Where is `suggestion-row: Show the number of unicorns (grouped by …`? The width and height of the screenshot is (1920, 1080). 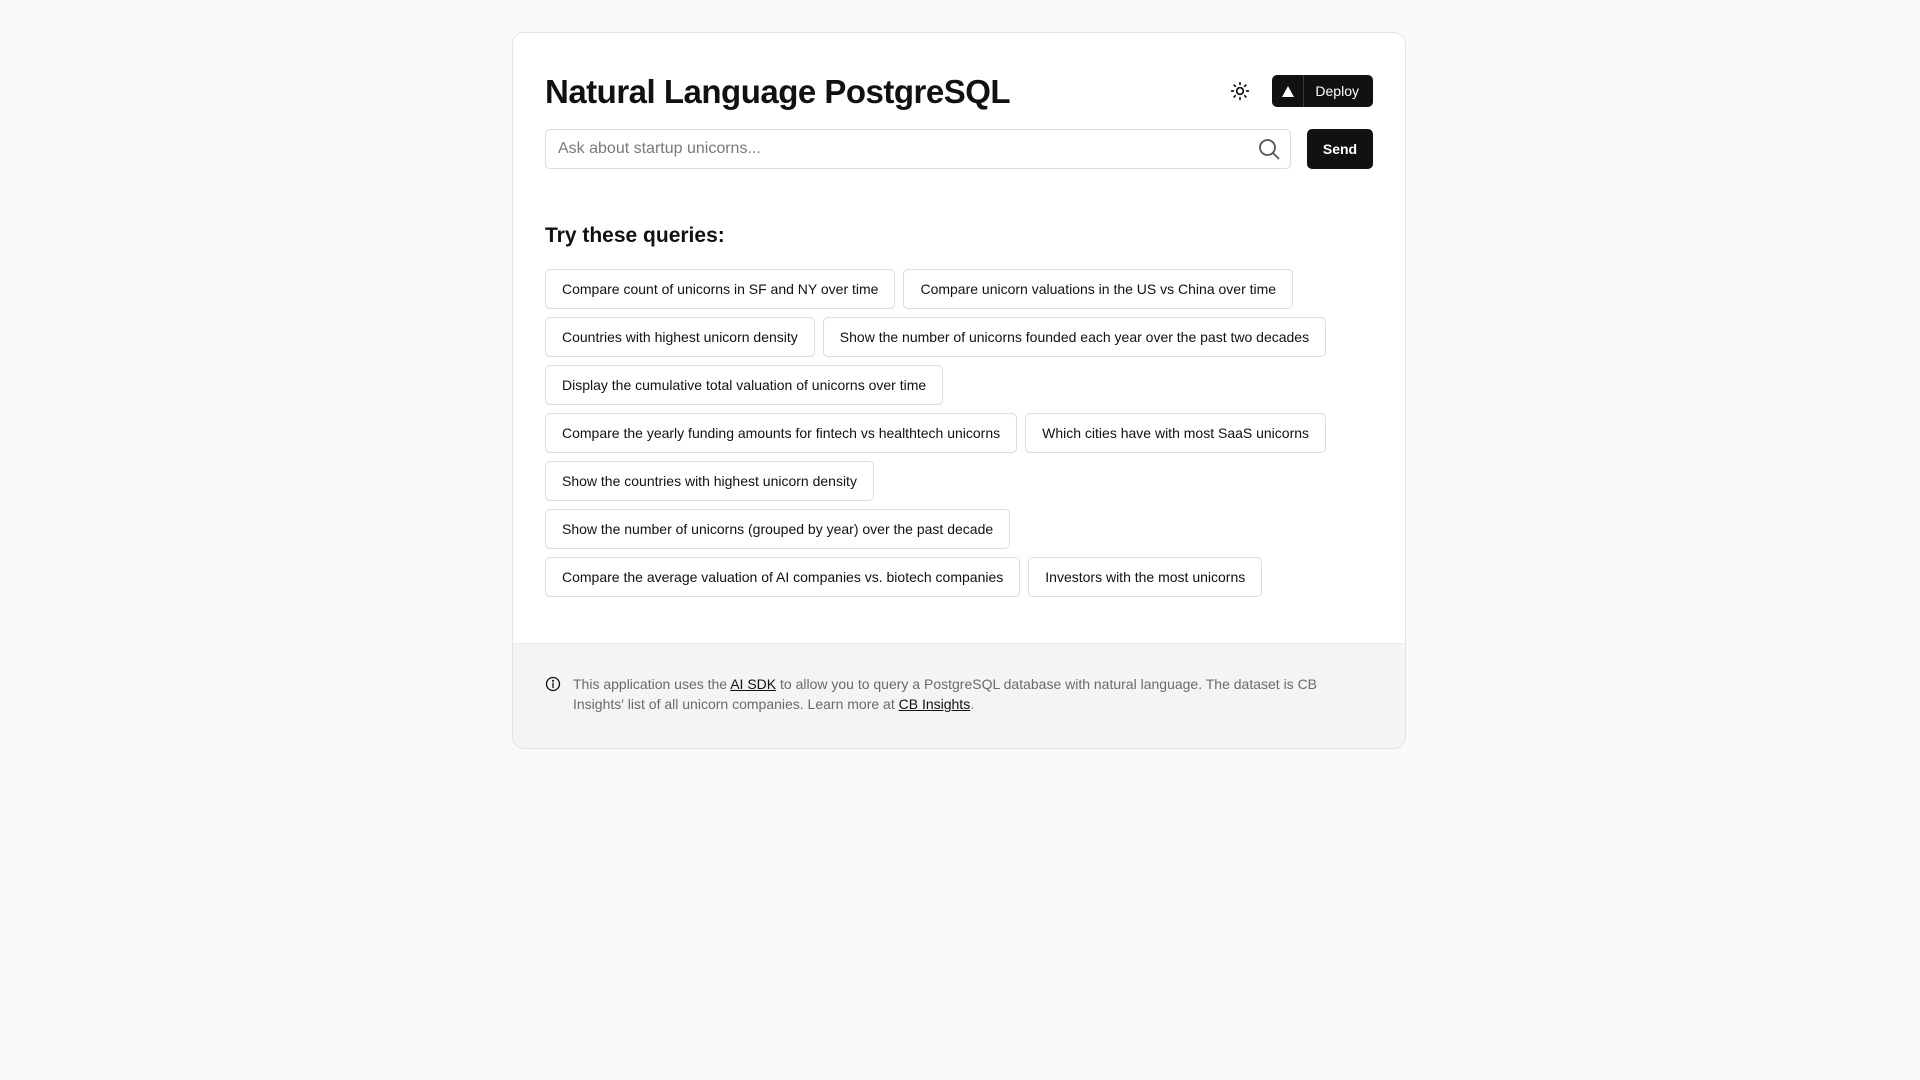
suggestion-row: Show the number of unicorns (grouped by … is located at coordinates (778, 529).